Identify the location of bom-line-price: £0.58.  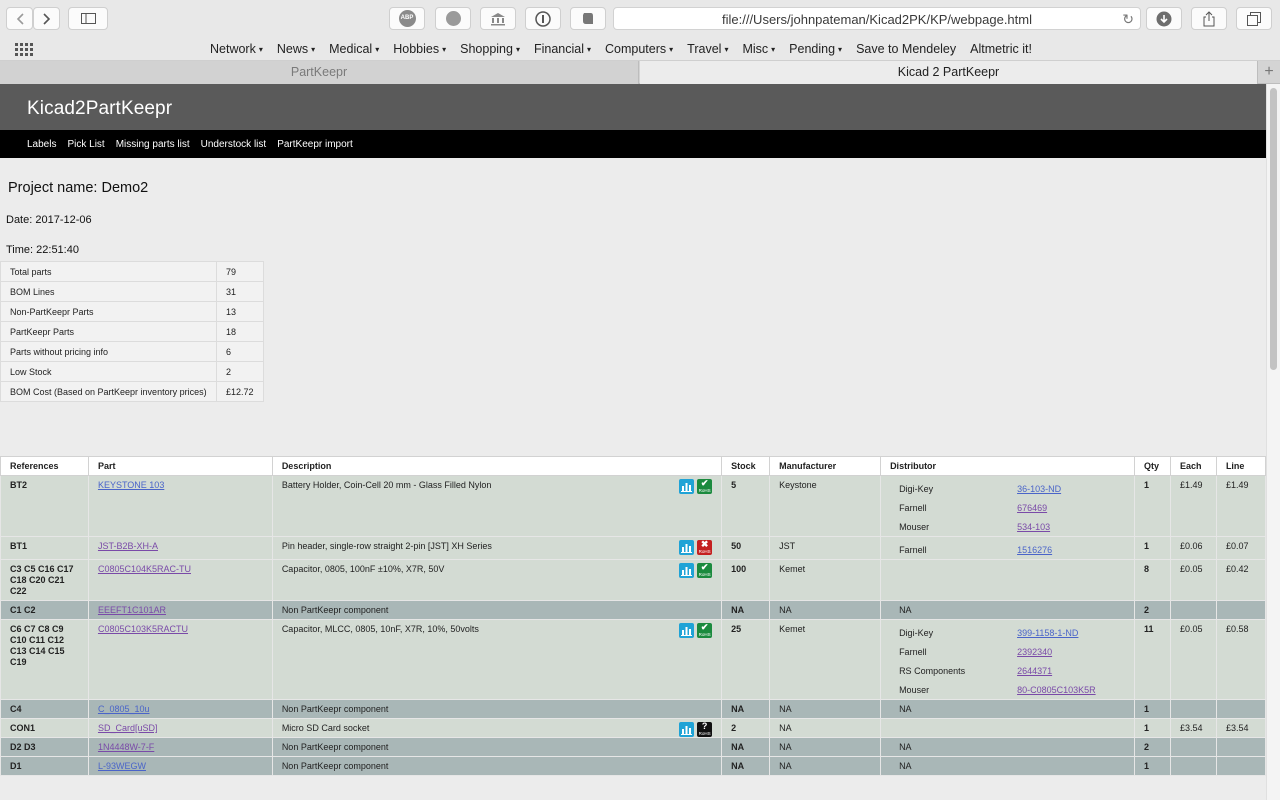
(1240, 659).